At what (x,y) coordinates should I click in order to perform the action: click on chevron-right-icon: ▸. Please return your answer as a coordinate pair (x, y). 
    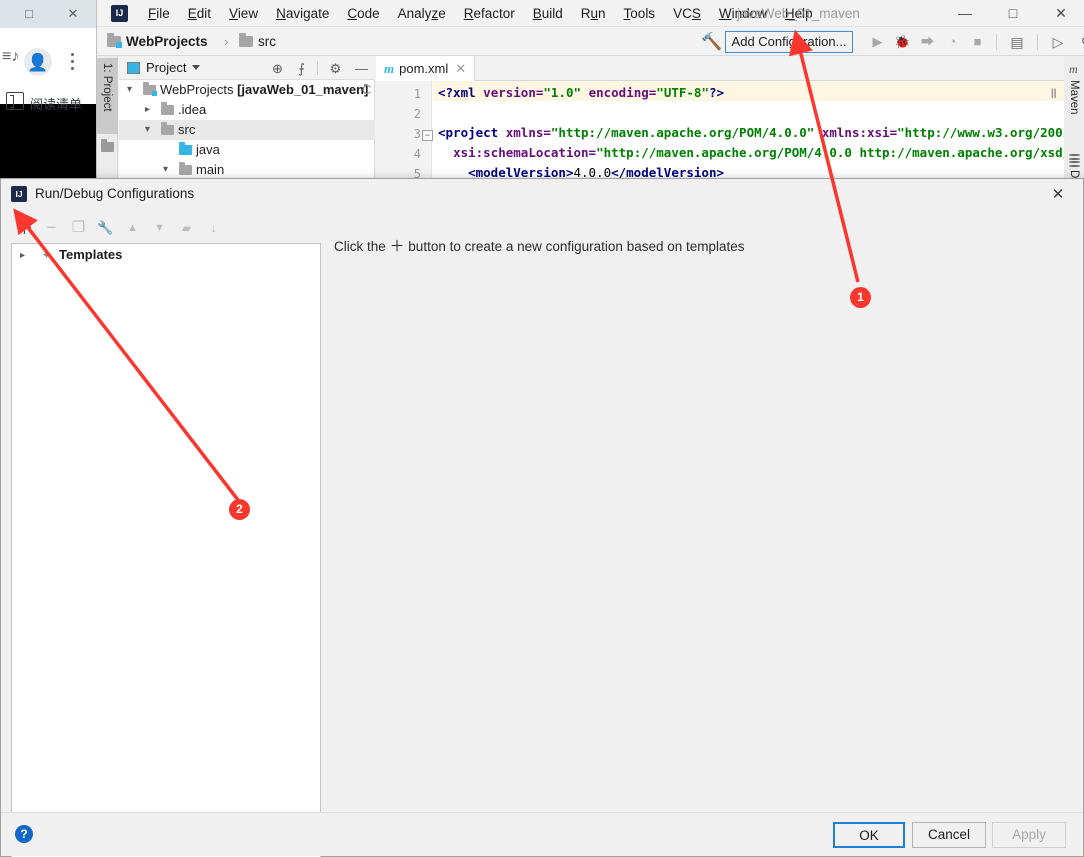
    Looking at the image, I should click on (22, 256).